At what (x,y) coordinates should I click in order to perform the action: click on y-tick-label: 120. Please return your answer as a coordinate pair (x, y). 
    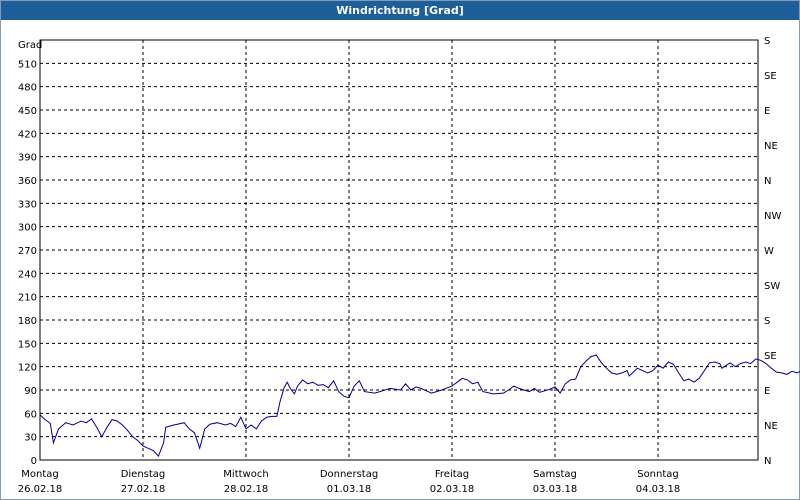
    Looking at the image, I should click on (27, 368).